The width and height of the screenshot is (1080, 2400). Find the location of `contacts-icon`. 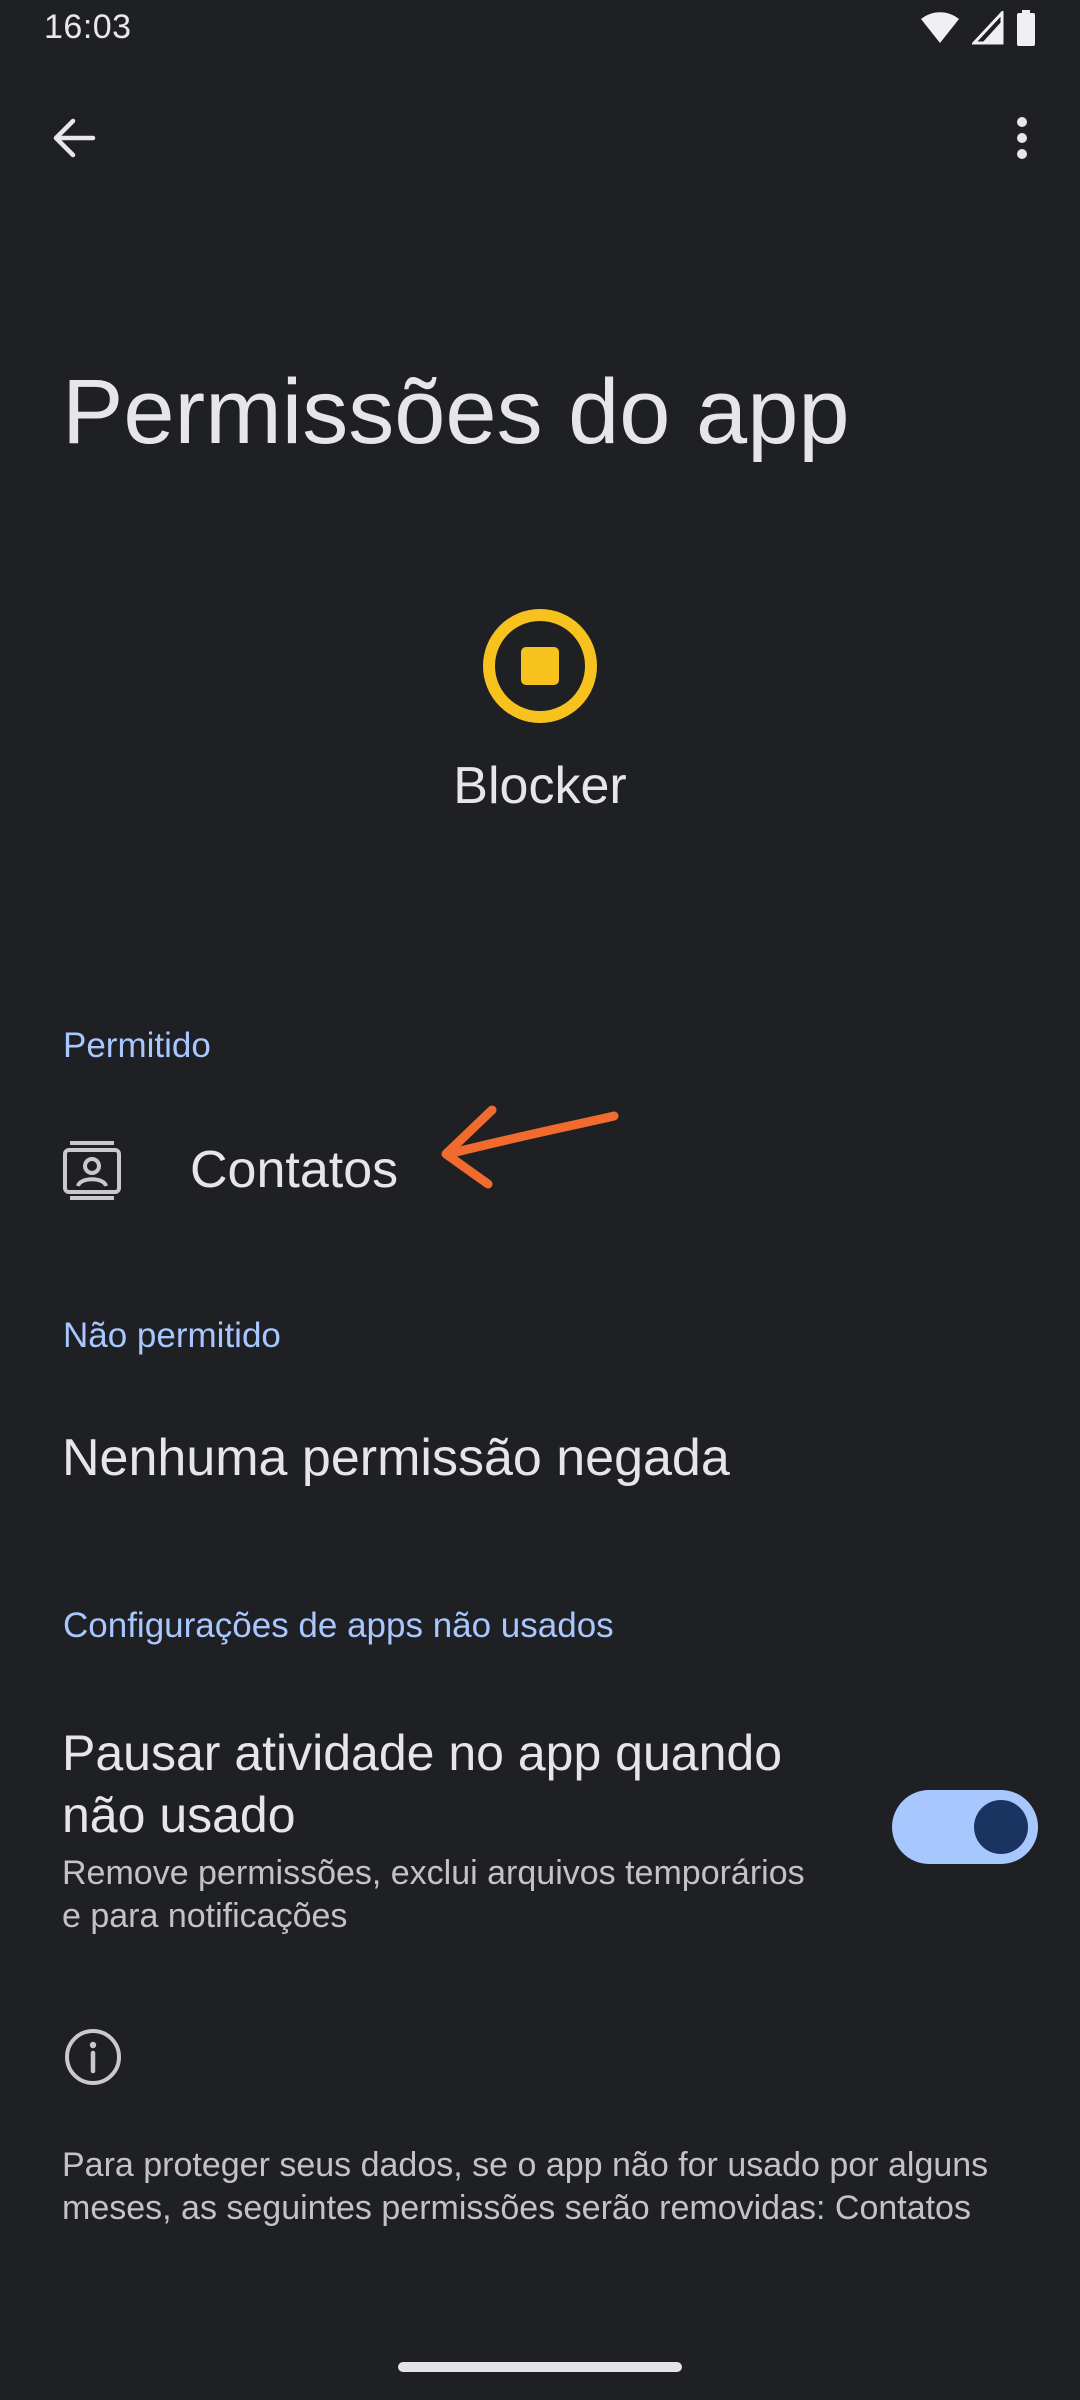

contacts-icon is located at coordinates (92, 1170).